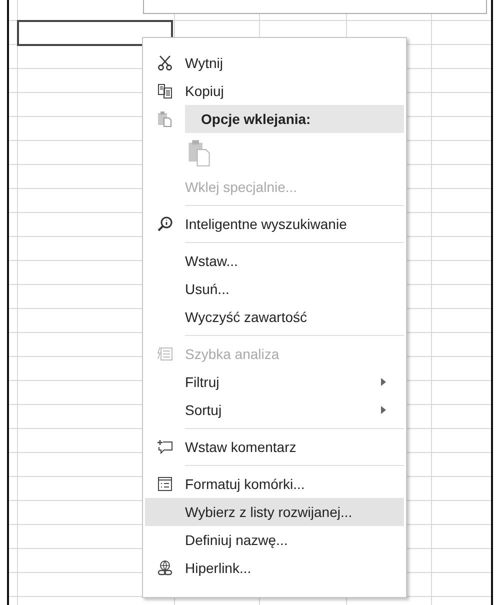 The width and height of the screenshot is (499, 605). Describe the element at coordinates (274, 224) in the screenshot. I see `menu-item: Inteligentne wyszukiwanie` at that location.